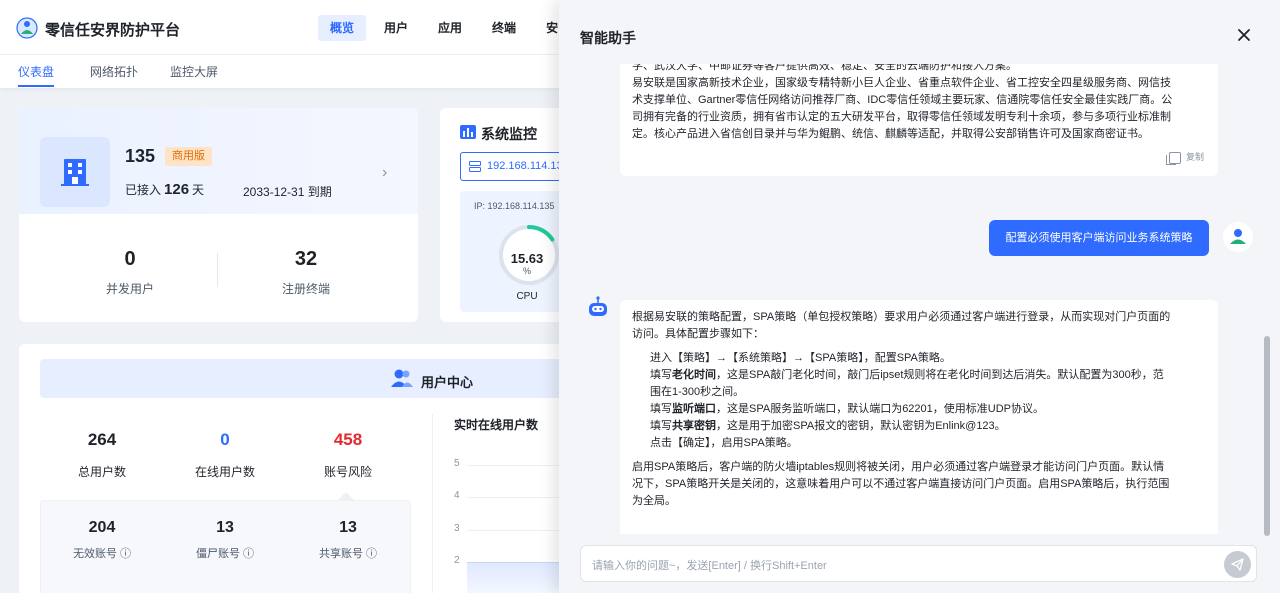 This screenshot has height=593, width=1280. Describe the element at coordinates (525, 166) in the screenshot. I see `server-ip-value: 192.168.114.13` at that location.